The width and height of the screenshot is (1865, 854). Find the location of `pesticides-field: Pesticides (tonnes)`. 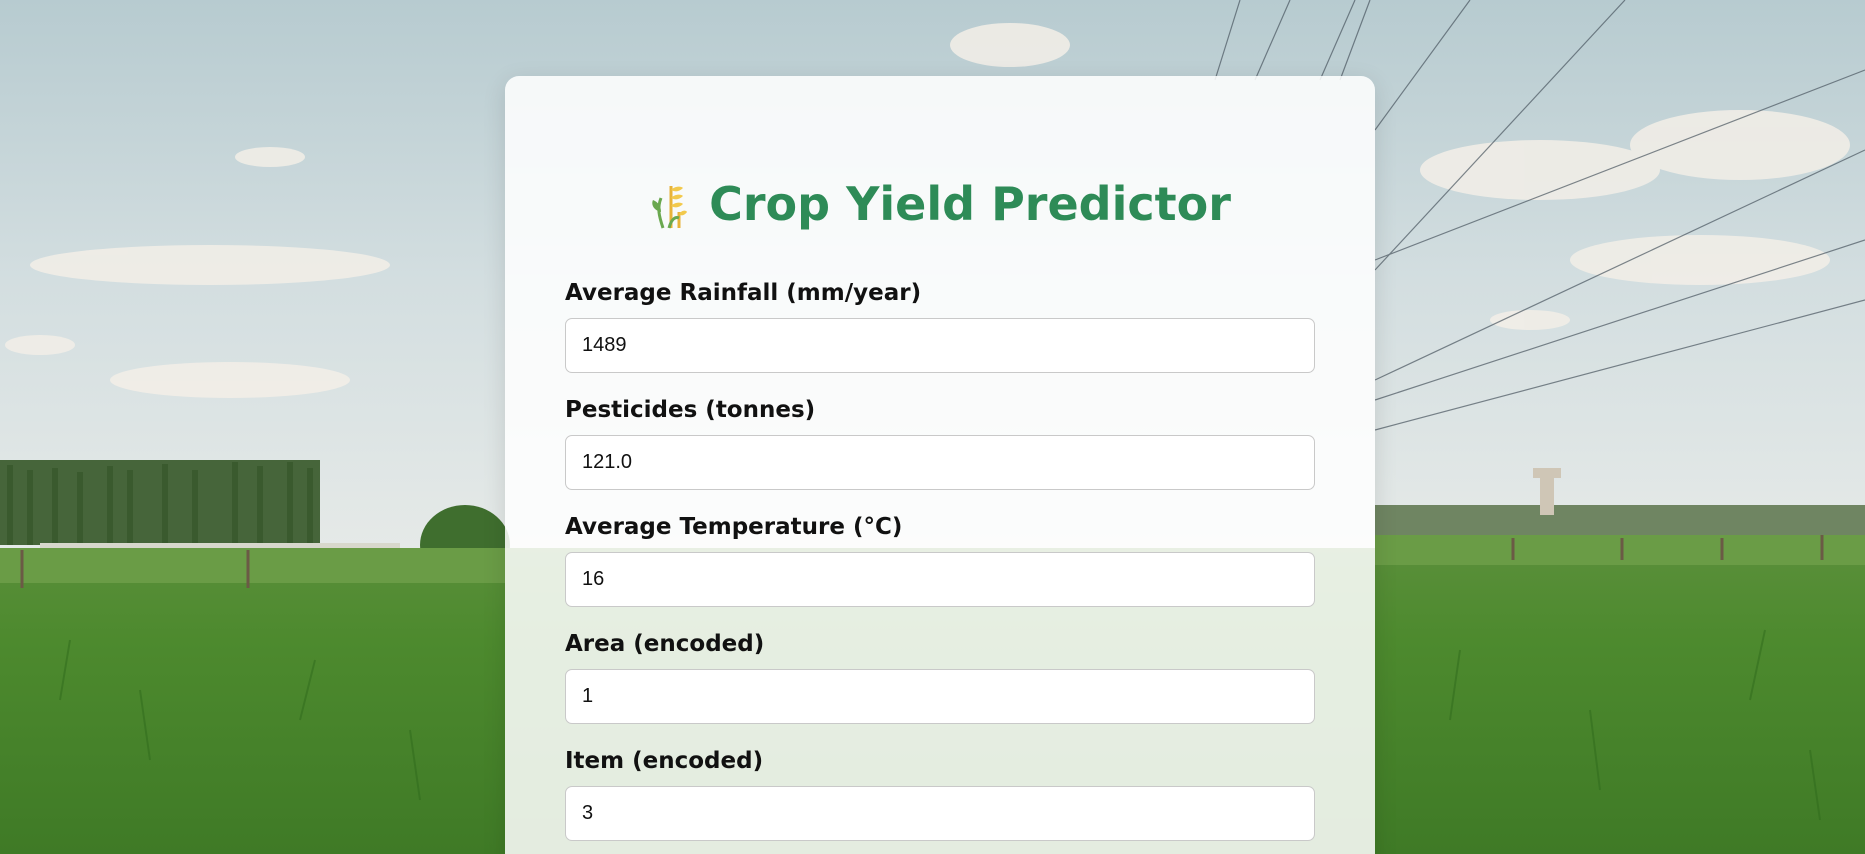

pesticides-field: Pesticides (tonnes) is located at coordinates (940, 442).